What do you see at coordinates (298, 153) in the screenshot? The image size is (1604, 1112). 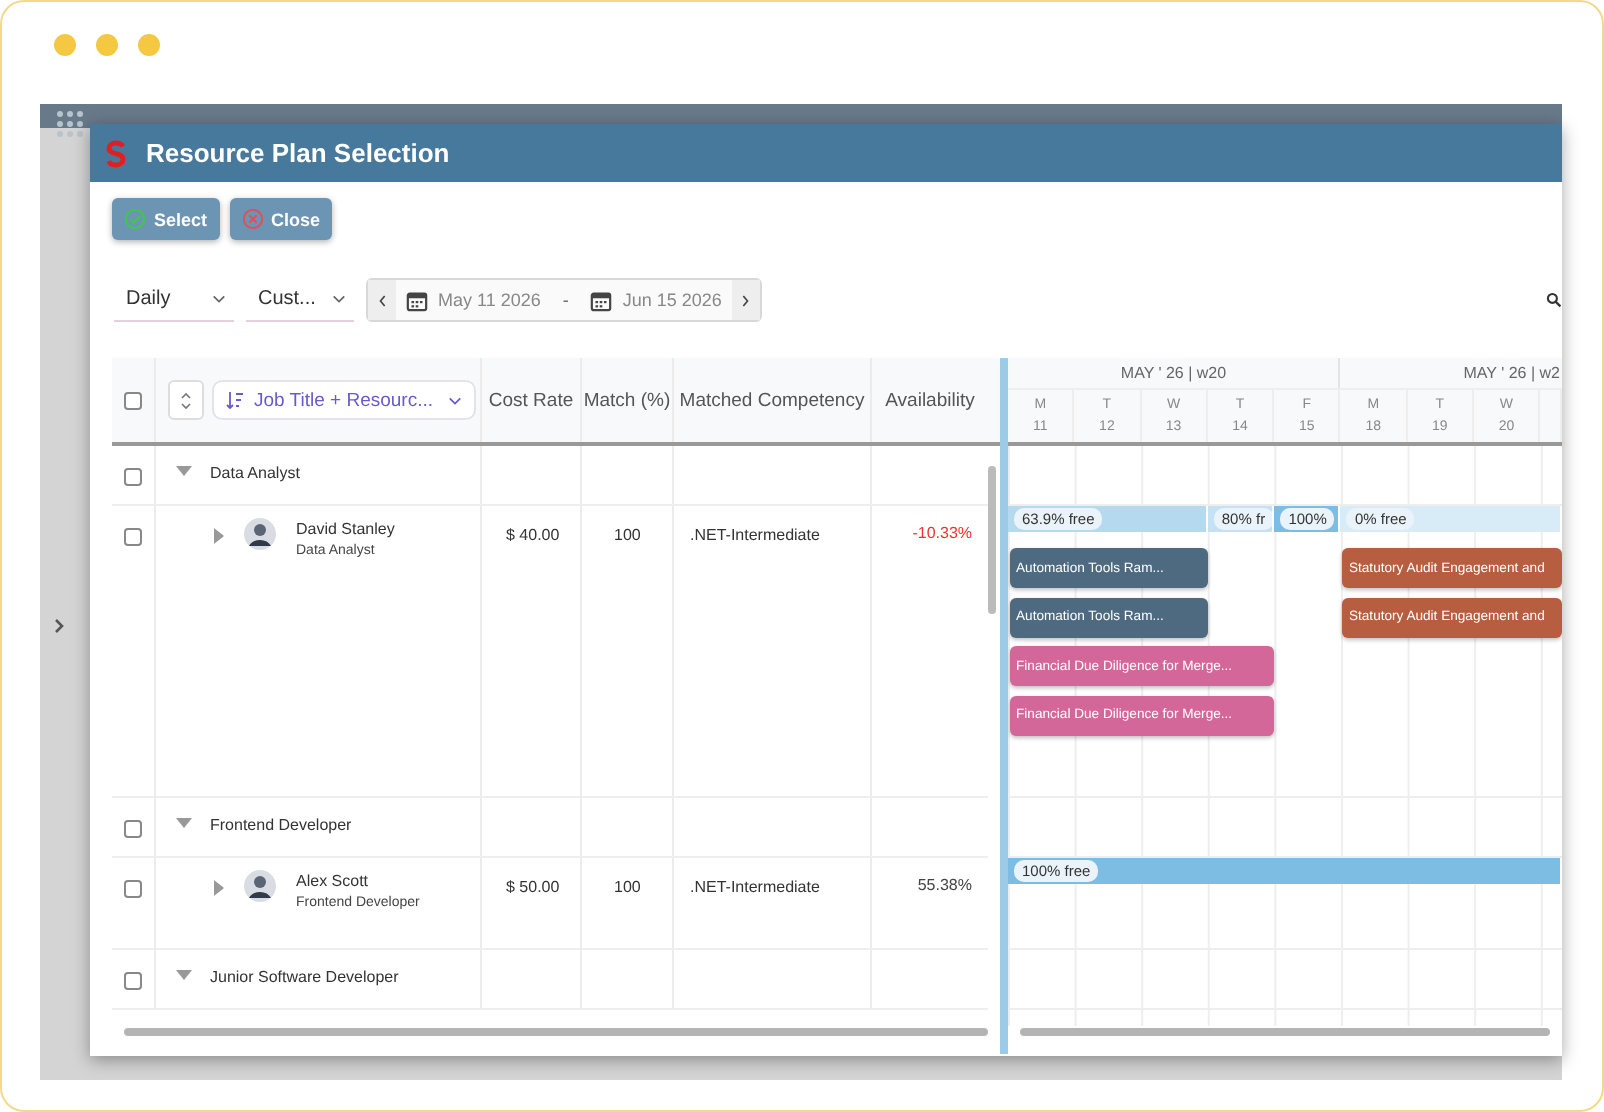 I see `dialog-title: Resource Plan Selection` at bounding box center [298, 153].